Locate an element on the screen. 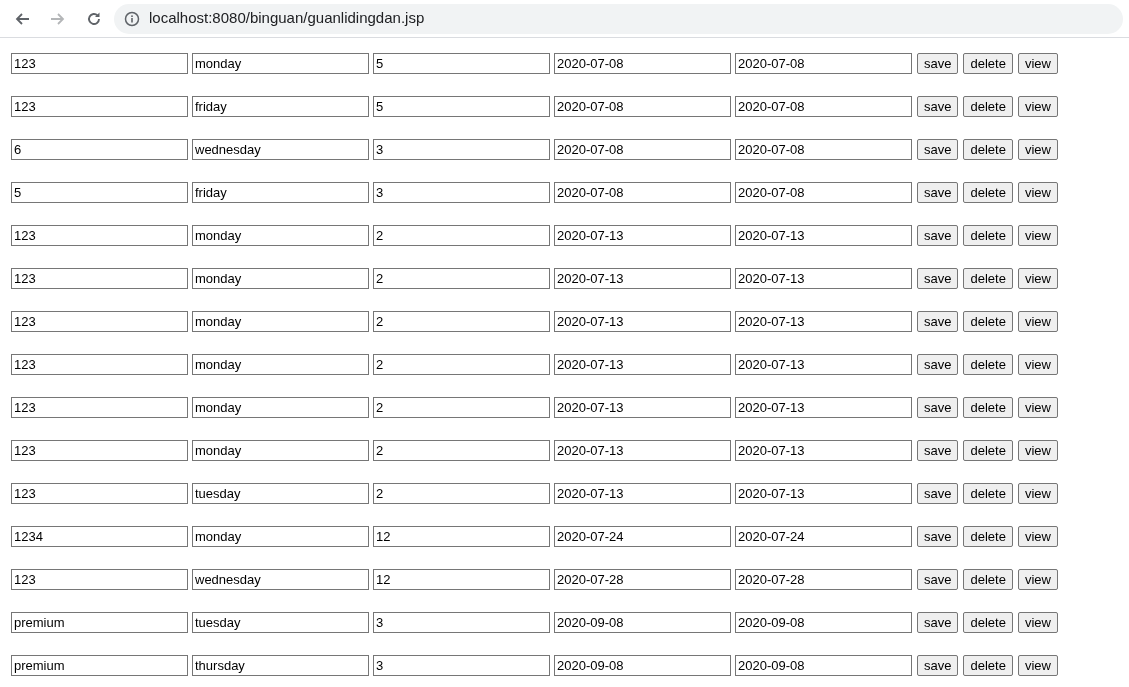 Image resolution: width=1129 pixels, height=687 pixels. text-input: friday is located at coordinates (280, 192).